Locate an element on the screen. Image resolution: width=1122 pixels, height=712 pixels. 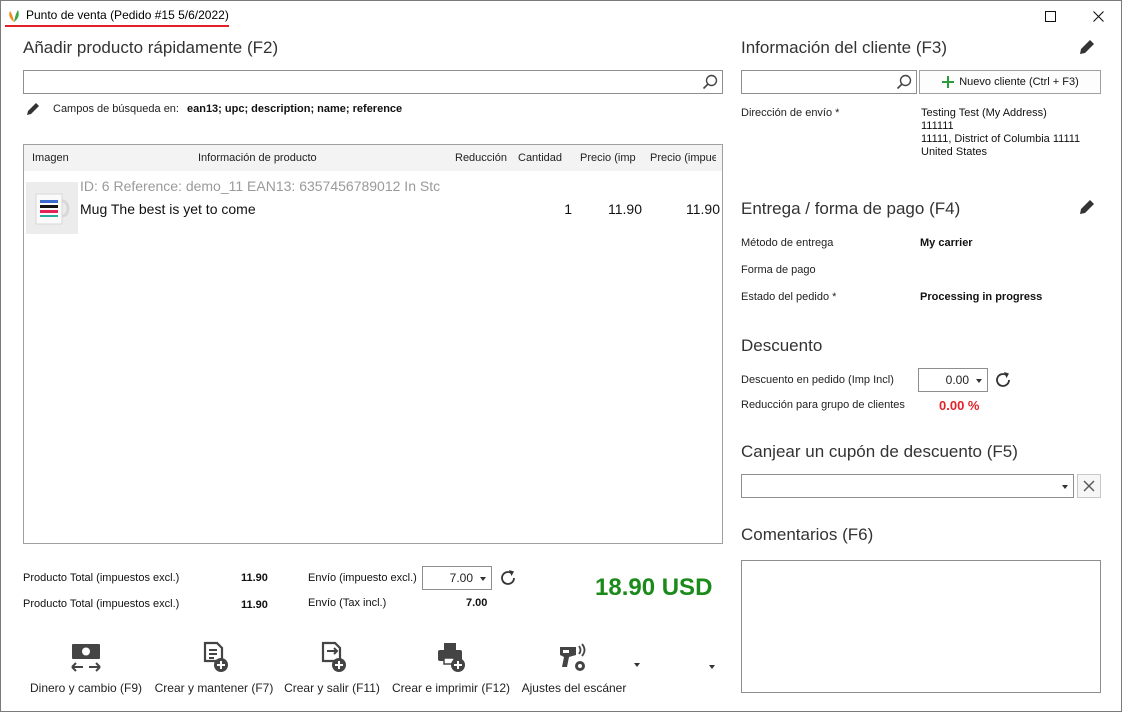
product-price-excl: 11.90 is located at coordinates (625, 209).